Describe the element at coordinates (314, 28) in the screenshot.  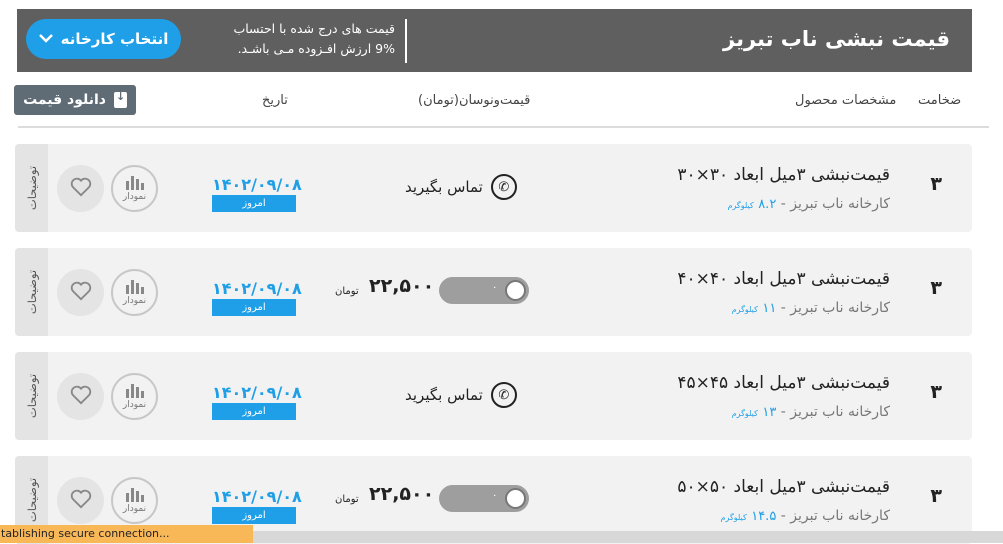
I see `vat-note-line1: قیمت های درج شده با احتساب` at that location.